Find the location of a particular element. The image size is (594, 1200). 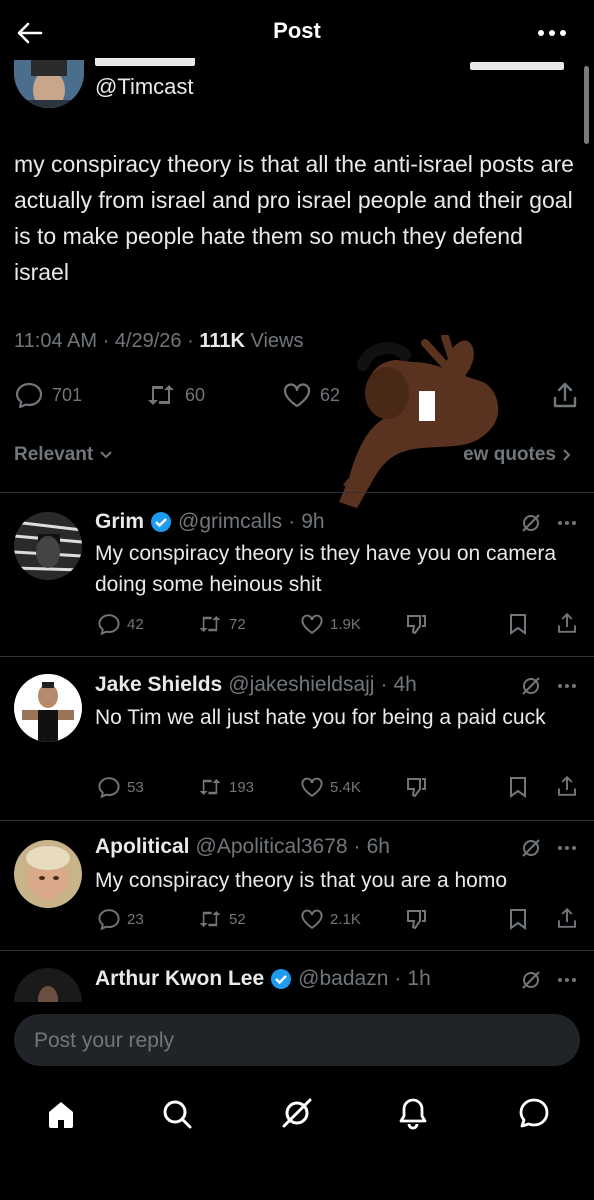

reply-reply-action: 42 is located at coordinates (120, 624).